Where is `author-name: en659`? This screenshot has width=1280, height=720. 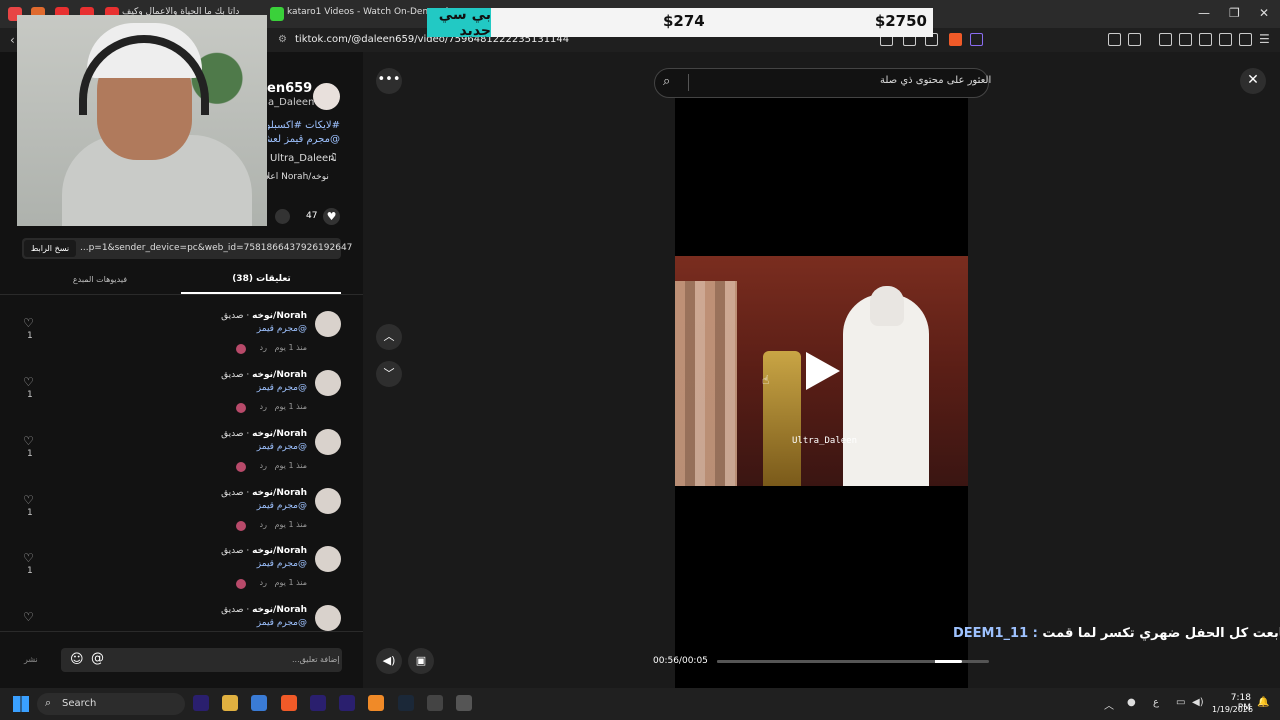
author-name: en659 is located at coordinates (289, 88).